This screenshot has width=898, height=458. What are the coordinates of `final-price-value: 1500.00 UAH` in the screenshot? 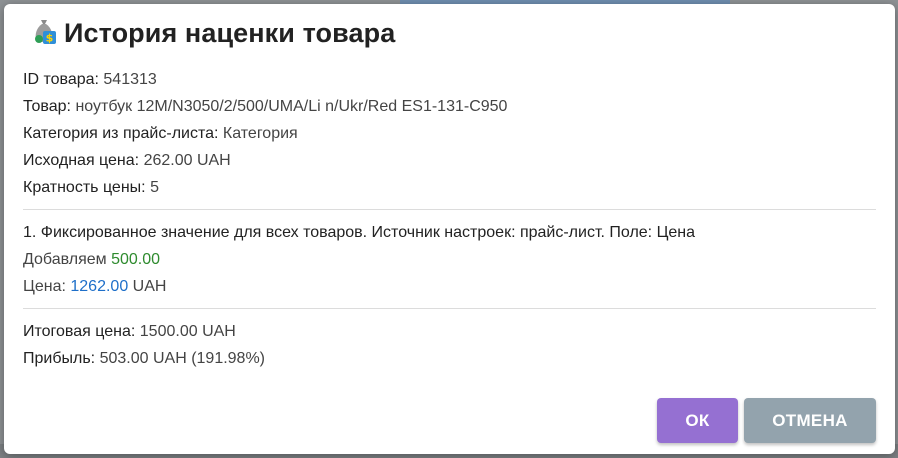 It's located at (187, 331).